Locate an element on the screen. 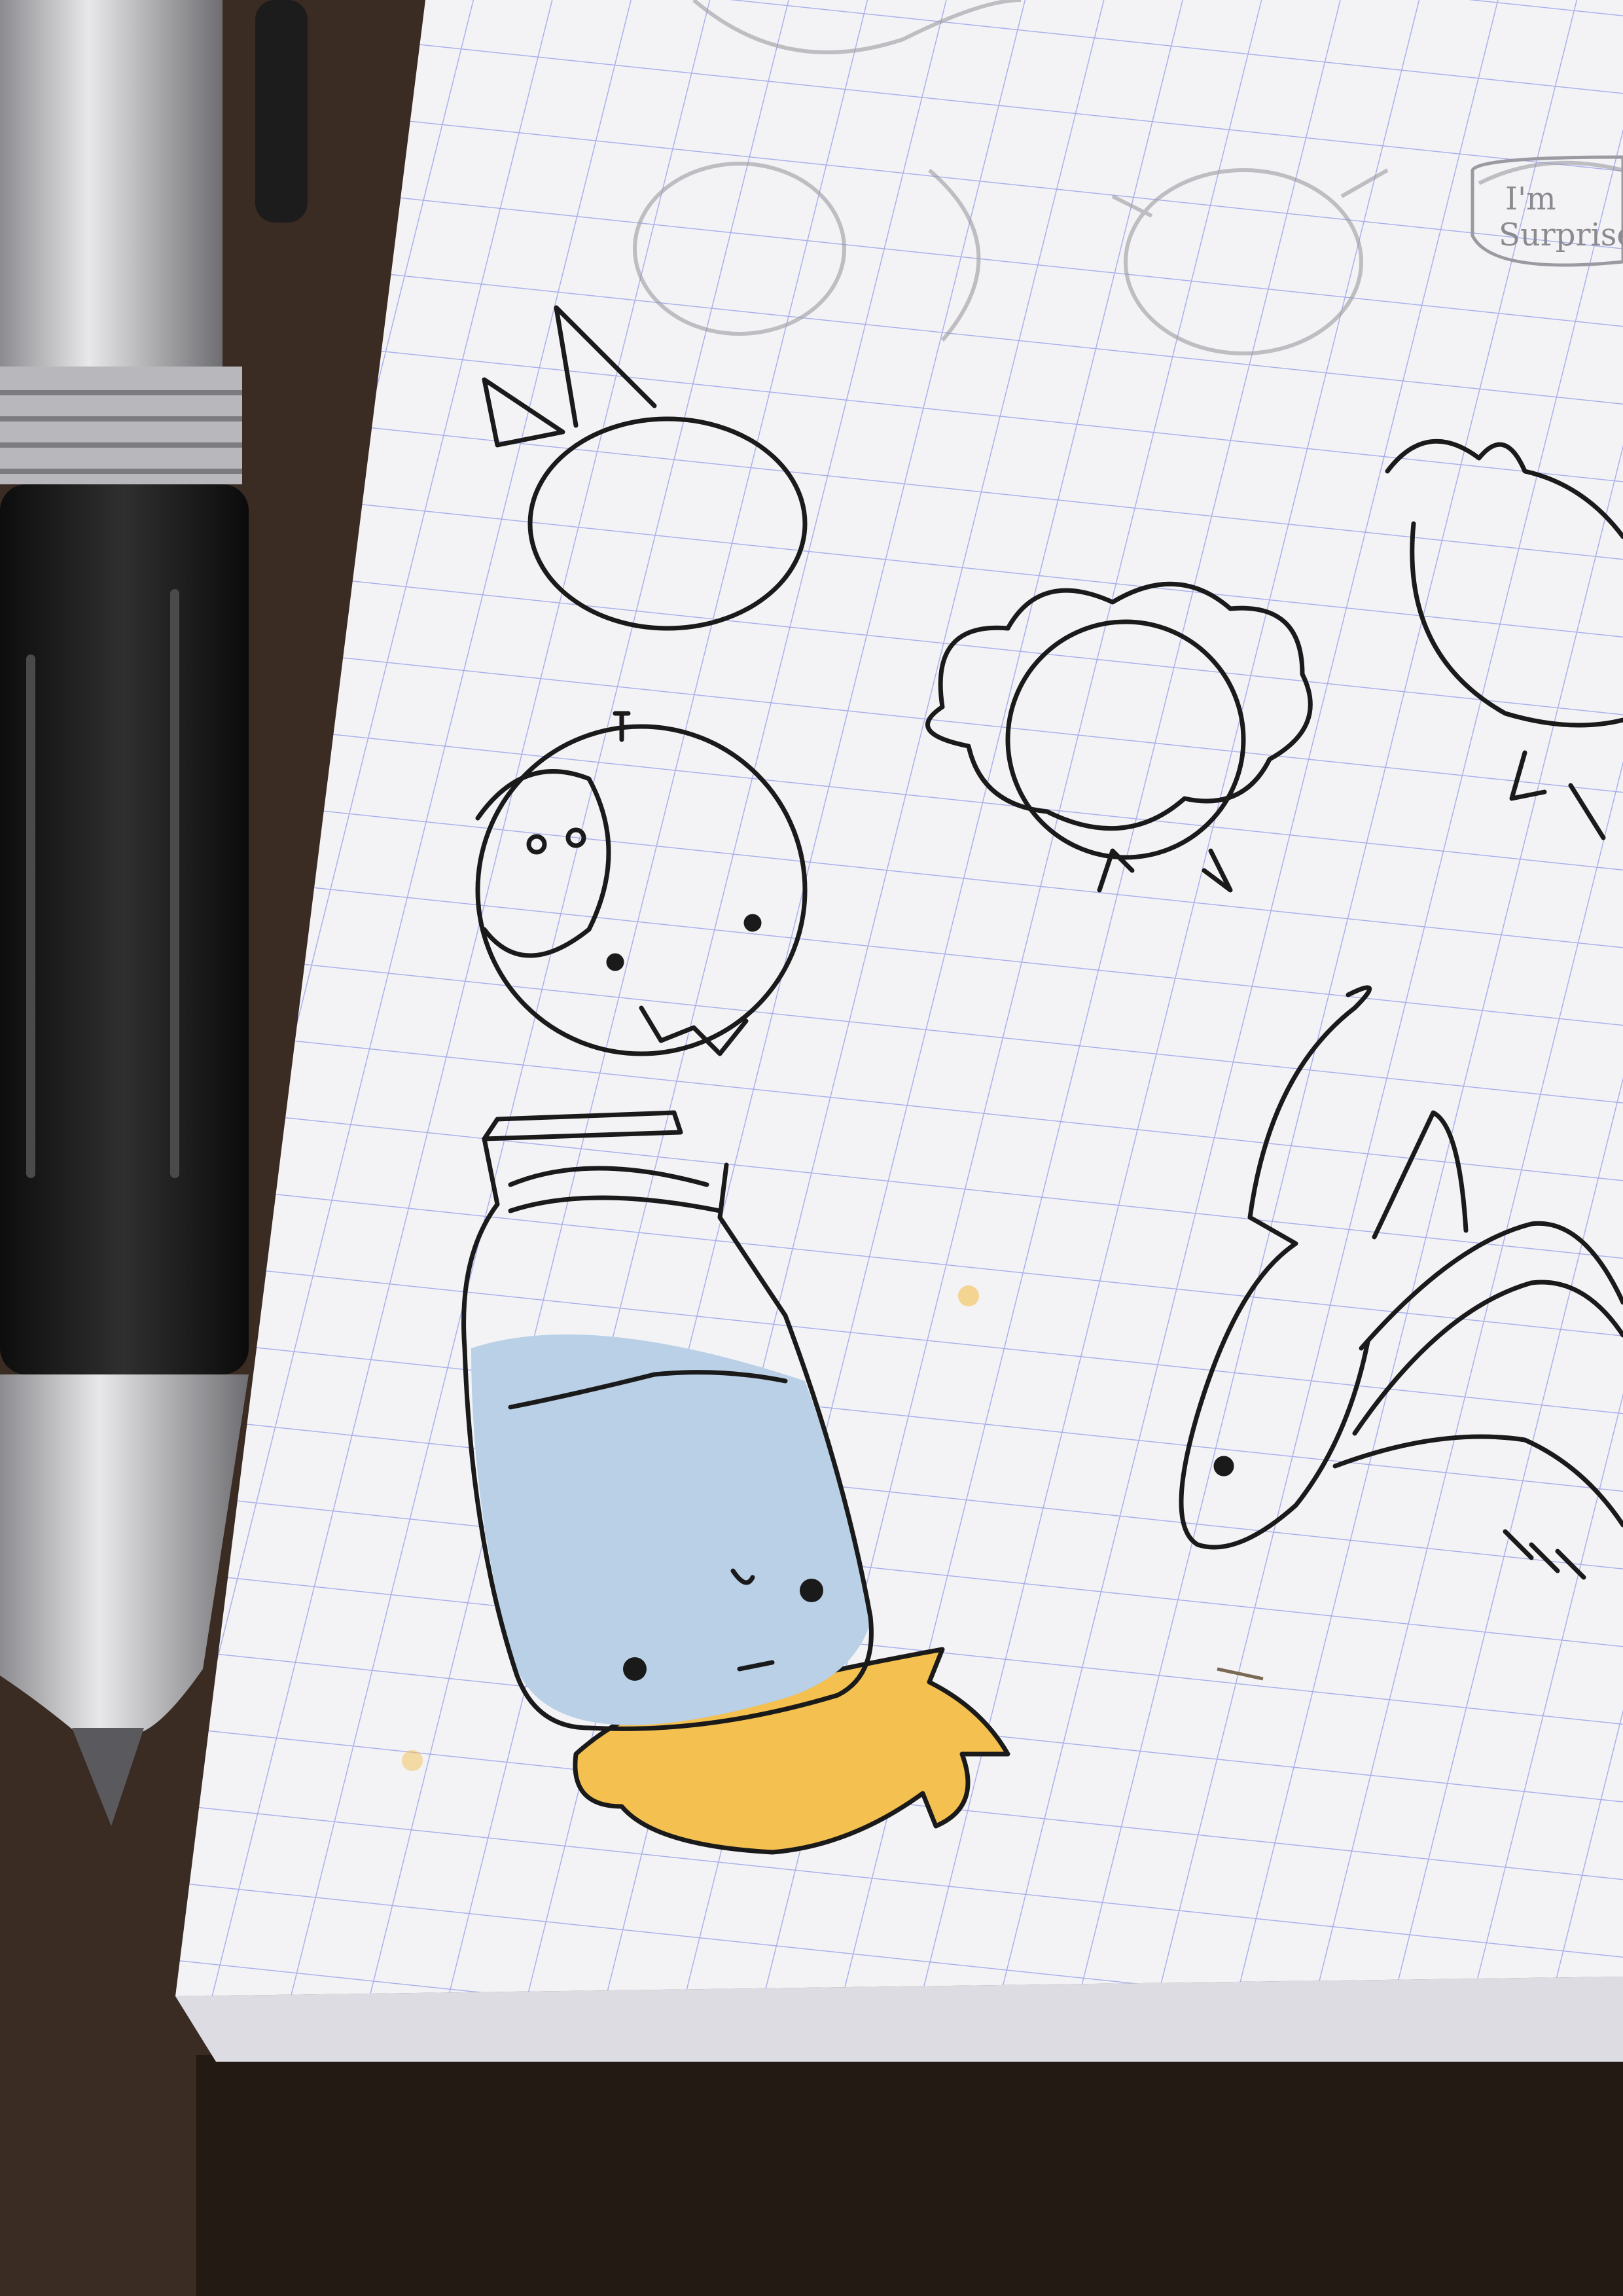  note-line-1: I'm is located at coordinates (1530, 199).